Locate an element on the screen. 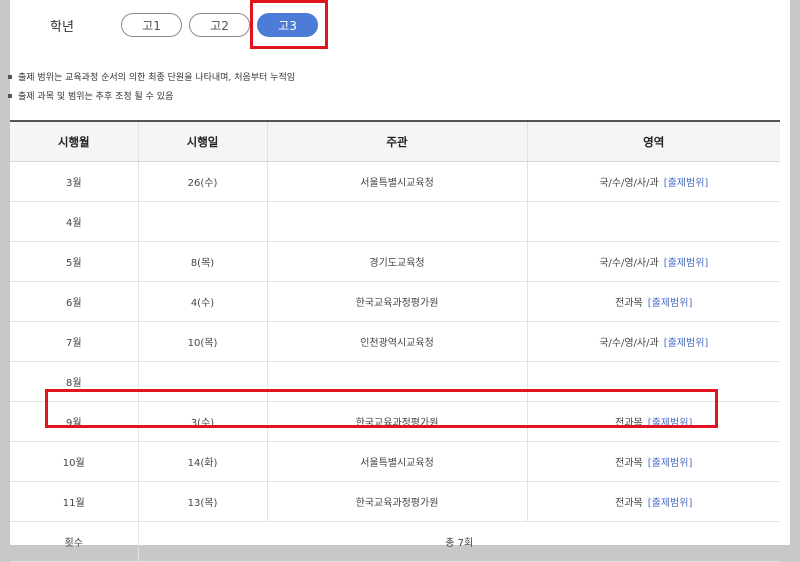 This screenshot has height=562, width=800. table-row: 7월 10(목) 인천광역시교육청 국/수/영/사/과 [출제범위] is located at coordinates (395, 341).